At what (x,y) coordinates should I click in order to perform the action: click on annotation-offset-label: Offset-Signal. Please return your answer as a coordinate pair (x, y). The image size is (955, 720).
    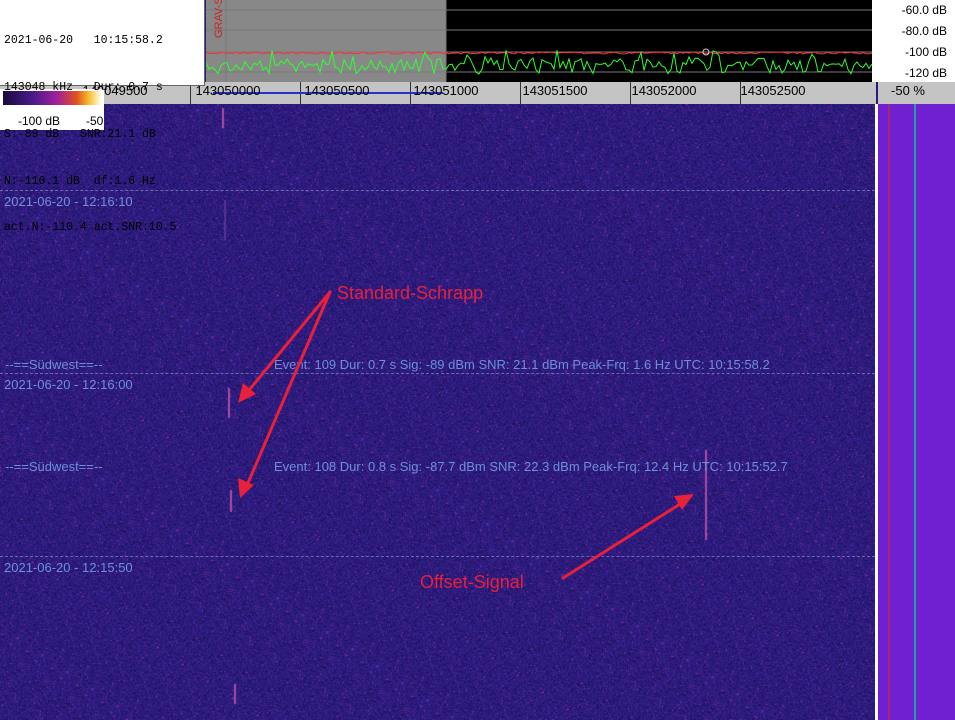
    Looking at the image, I should click on (472, 582).